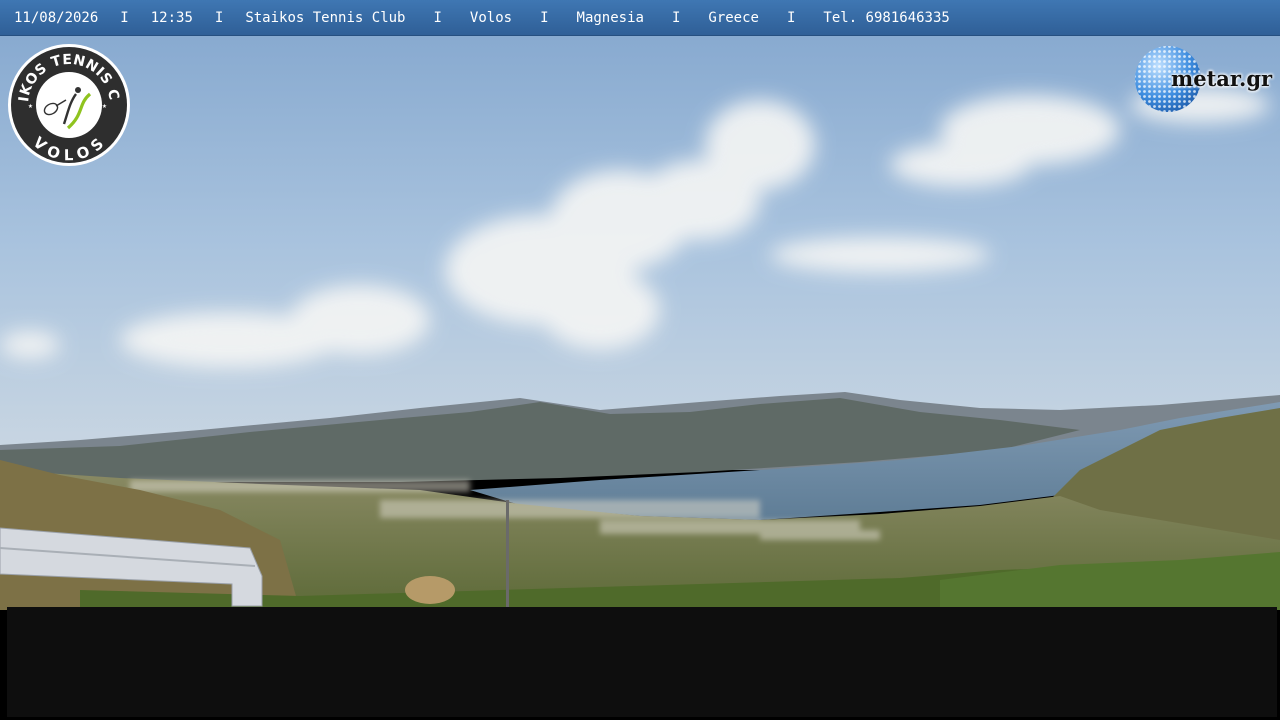 Image resolution: width=1280 pixels, height=720 pixels. Describe the element at coordinates (507, 554) in the screenshot. I see `pole` at that location.